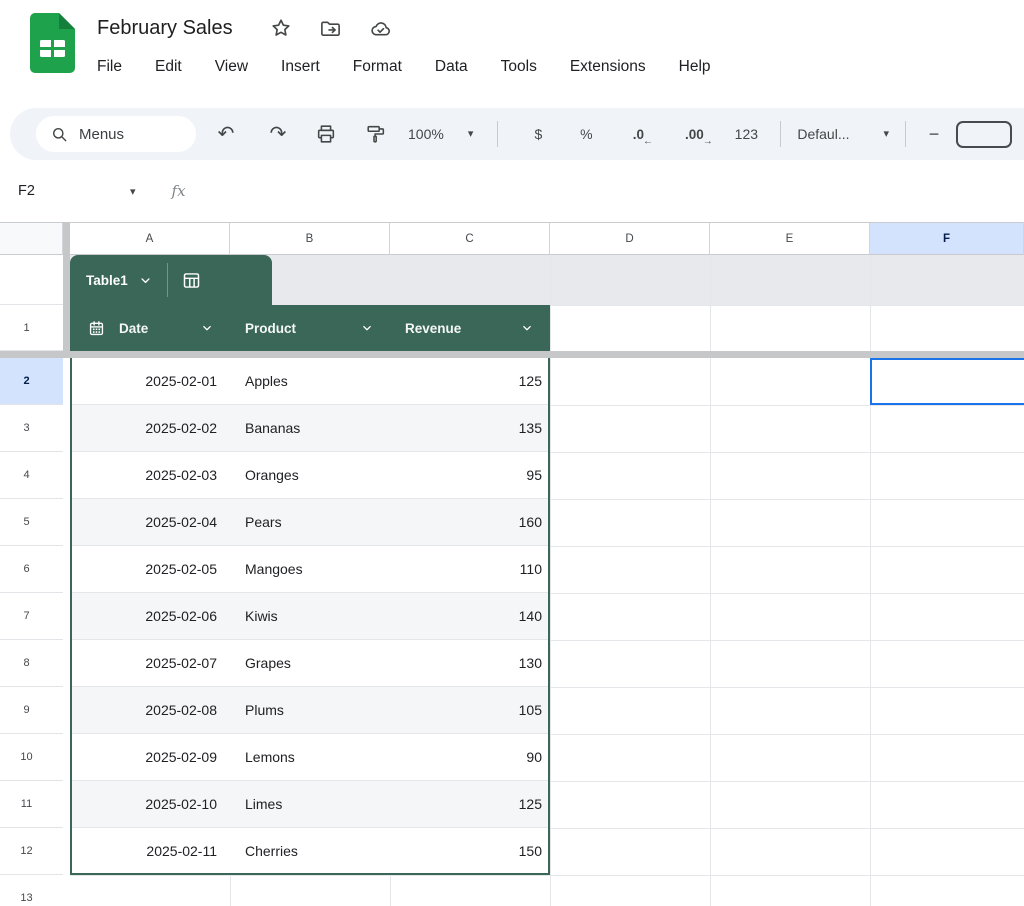  What do you see at coordinates (470, 663) in the screenshot?
I see `cell-revenue: 130` at bounding box center [470, 663].